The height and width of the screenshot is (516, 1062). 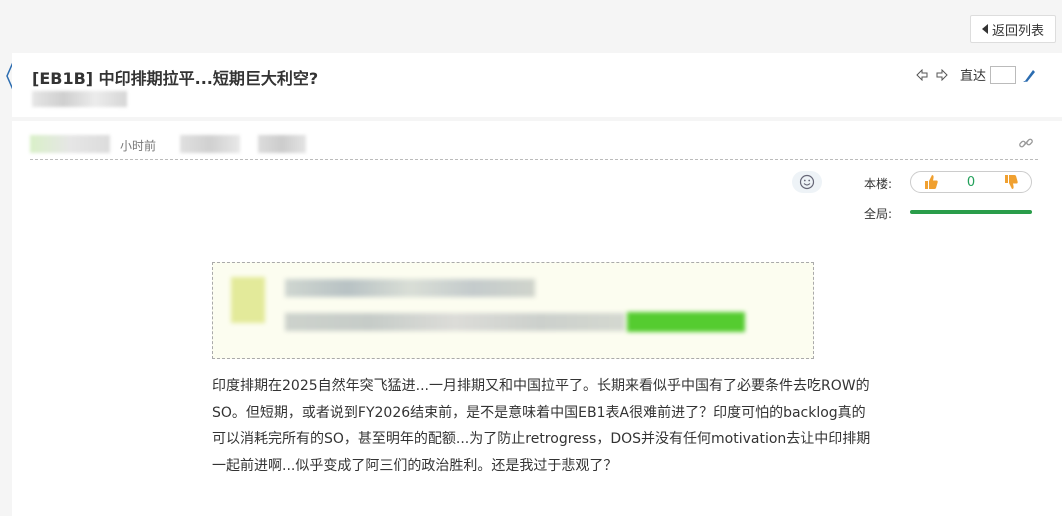 What do you see at coordinates (686, 322) in the screenshot?
I see `quote-highlight-blurred` at bounding box center [686, 322].